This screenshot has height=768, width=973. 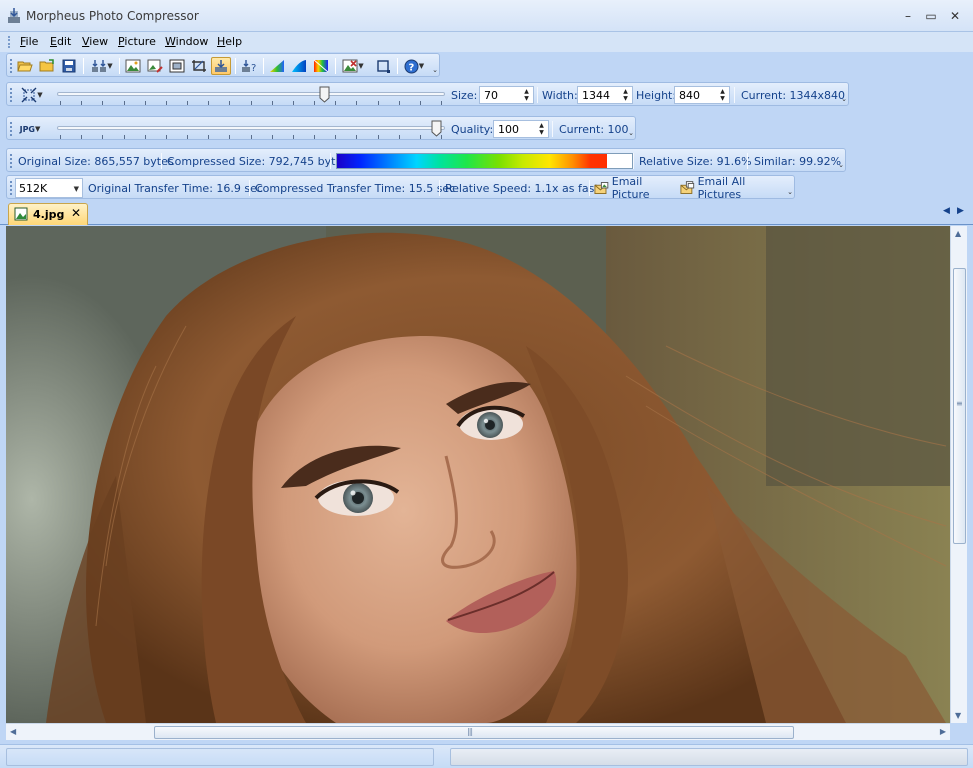 I want to click on menu-view: View, so click(x=95, y=41).